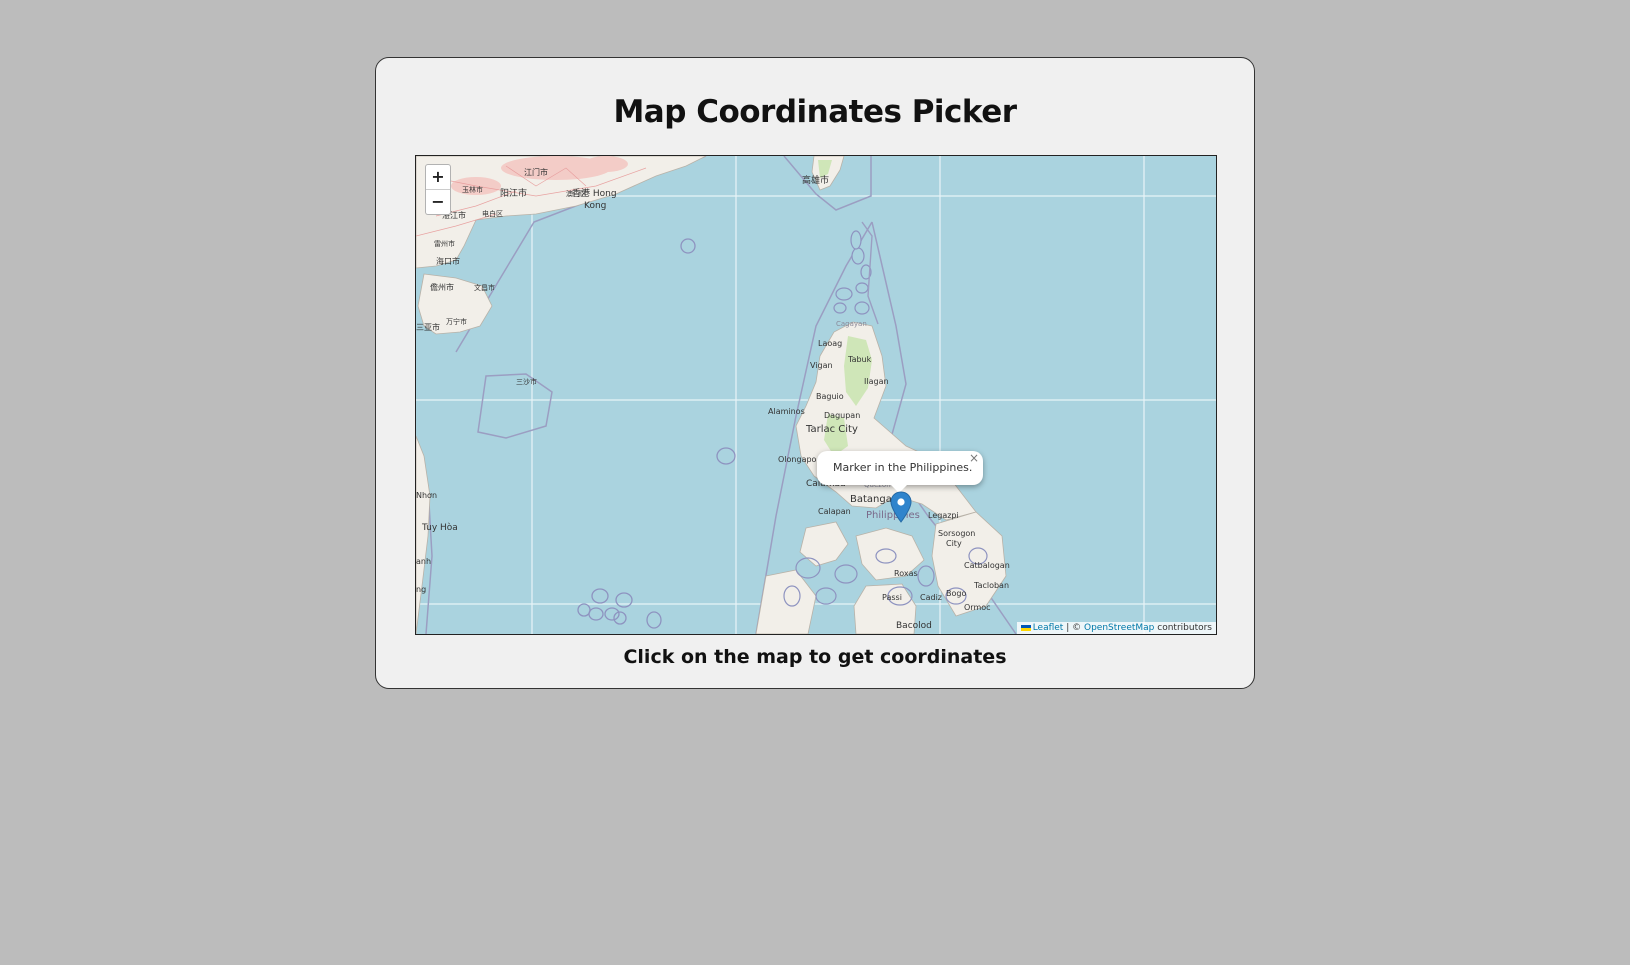  I want to click on map-label: 海口市, so click(448, 261).